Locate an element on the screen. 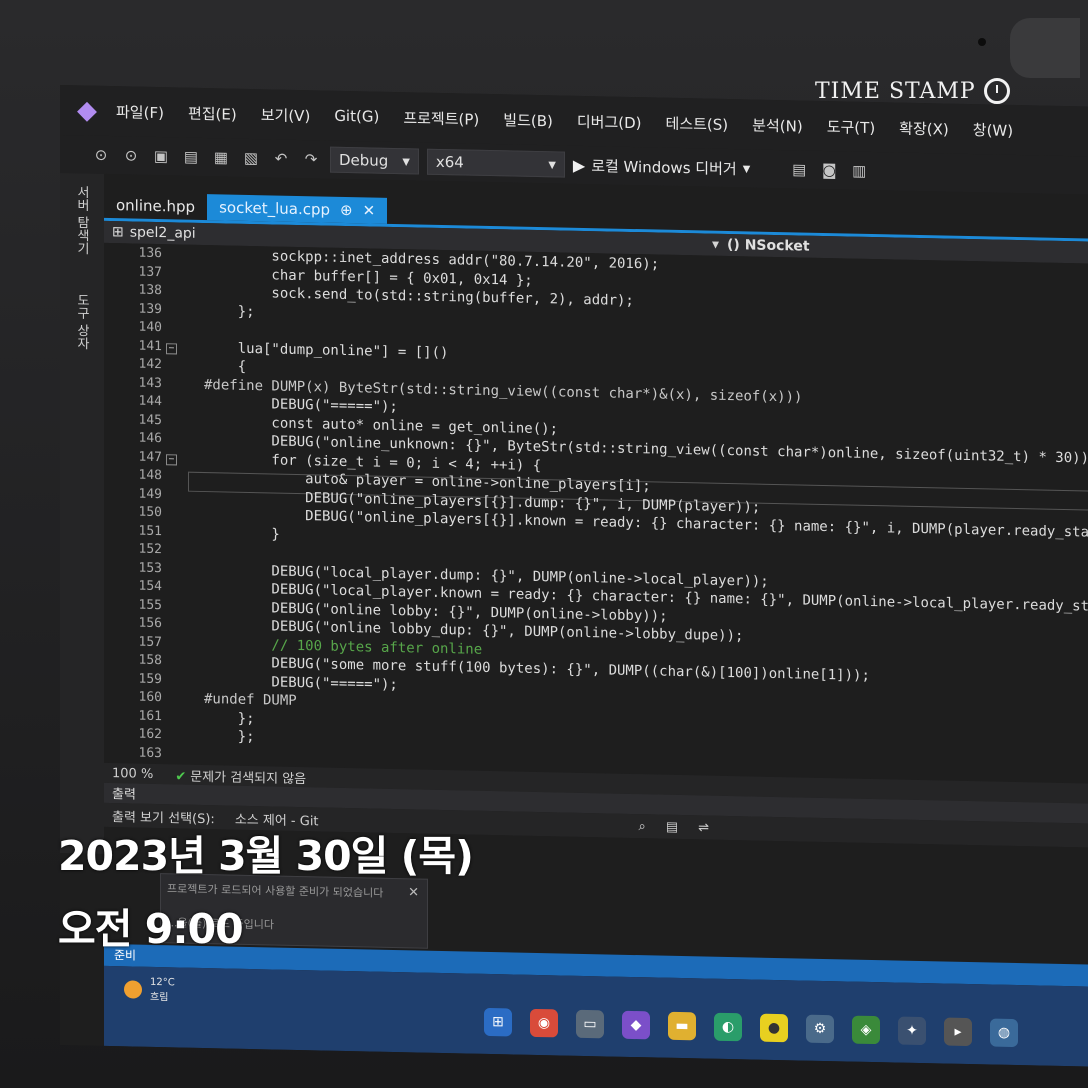 The width and height of the screenshot is (1088, 1088). back-icon: ⊙ is located at coordinates (101, 155).